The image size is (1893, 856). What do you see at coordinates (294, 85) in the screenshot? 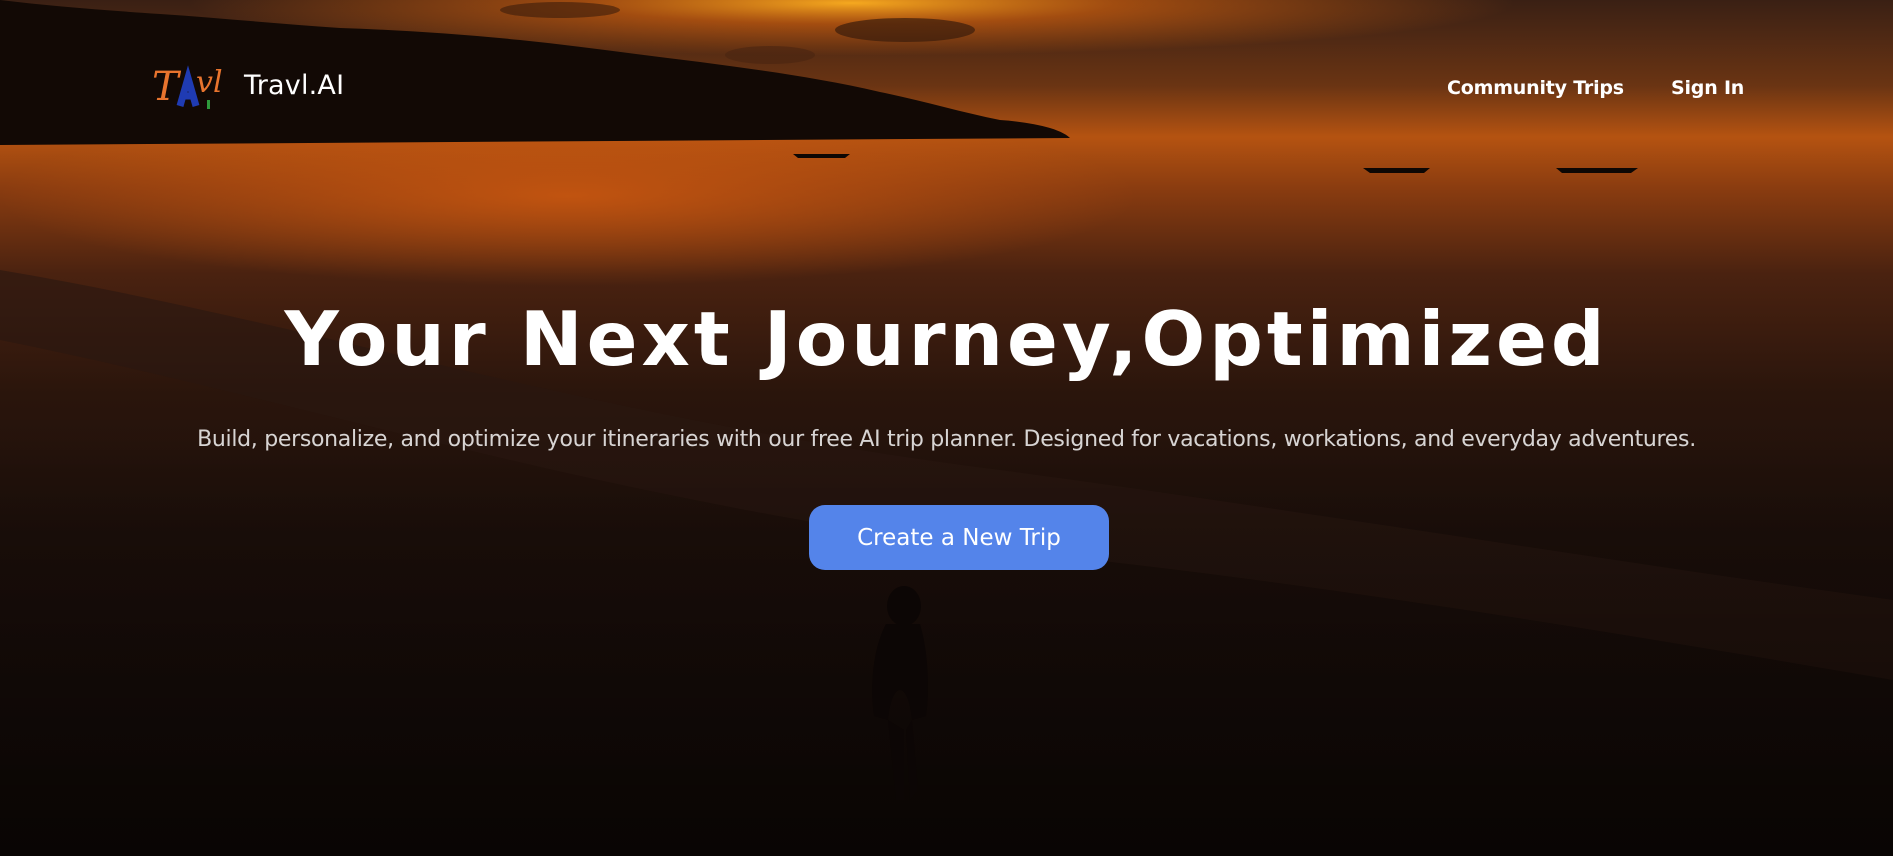
I see `brand-name: Travl.AI` at bounding box center [294, 85].